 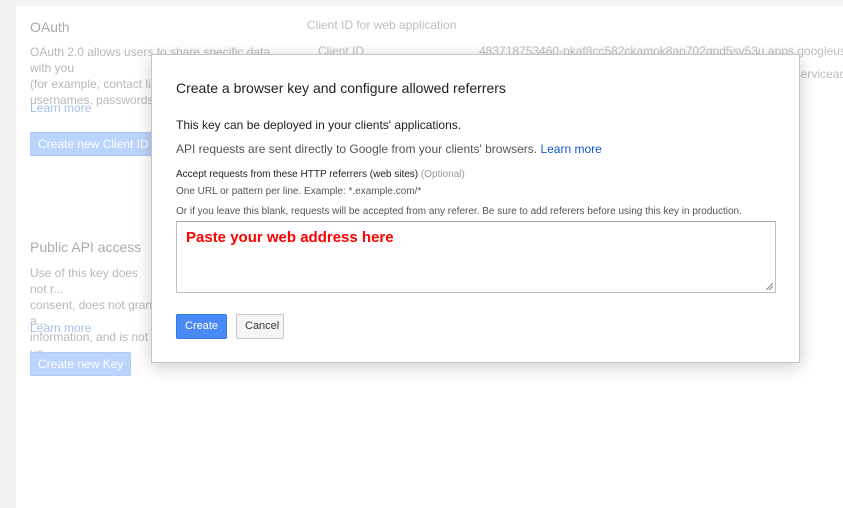 What do you see at coordinates (290, 237) in the screenshot?
I see `referrers-textarea-value: Paste your web address here` at bounding box center [290, 237].